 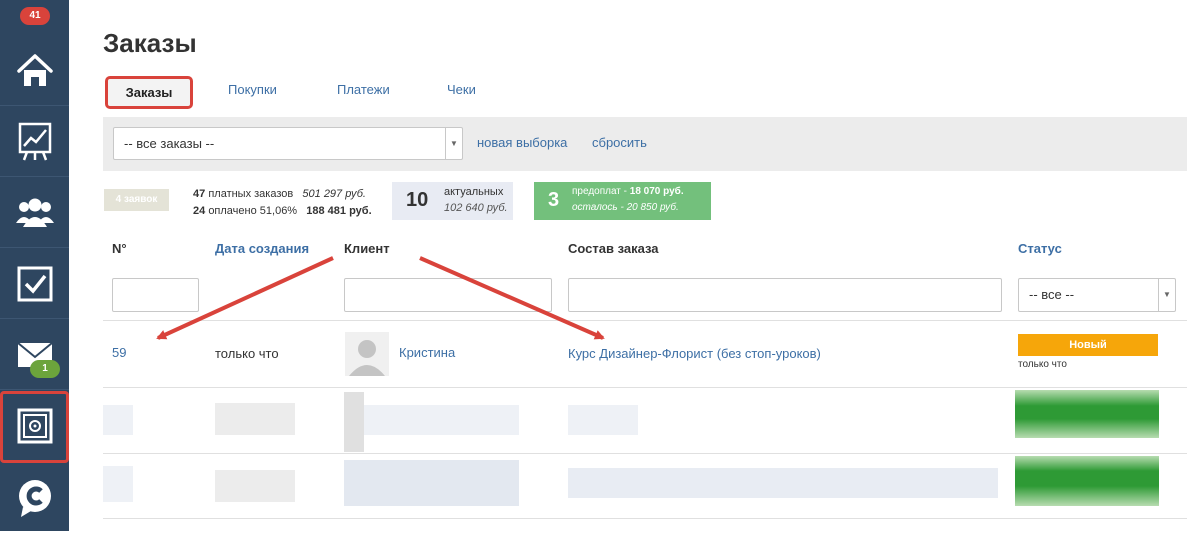 I want to click on column-header-order: Состав заказа, so click(x=613, y=248).